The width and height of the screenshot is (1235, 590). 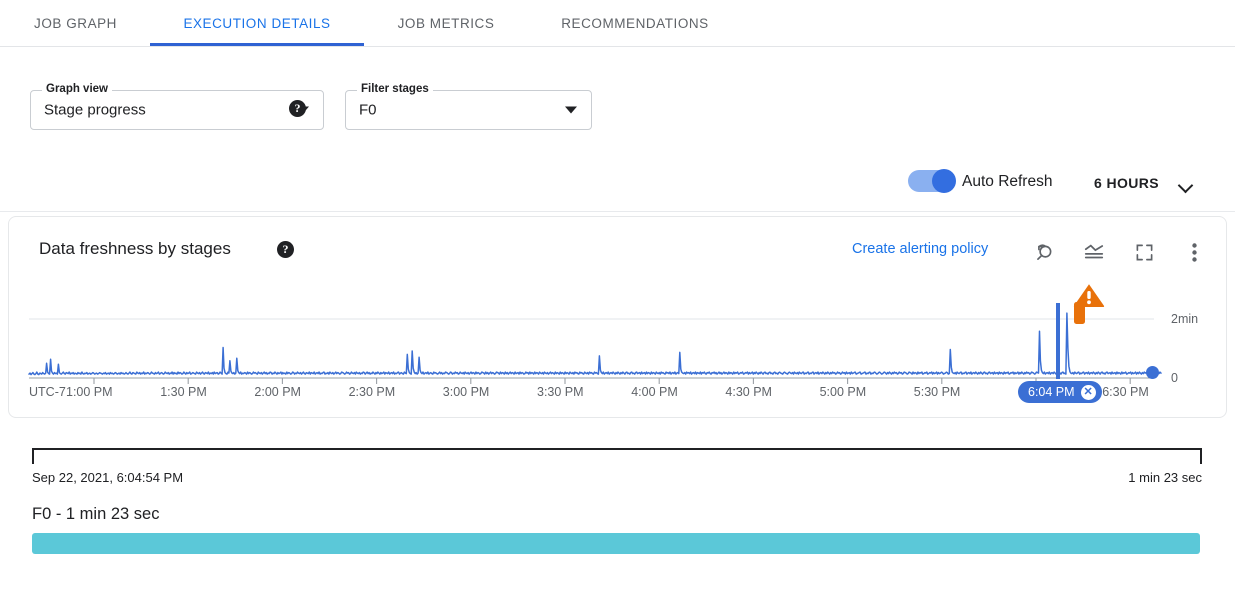 What do you see at coordinates (183, 392) in the screenshot?
I see `x-axis-tick-label: 1:30 PM` at bounding box center [183, 392].